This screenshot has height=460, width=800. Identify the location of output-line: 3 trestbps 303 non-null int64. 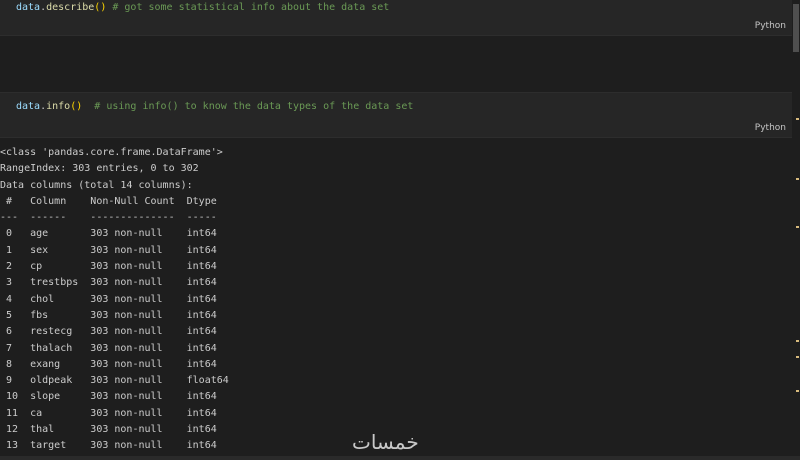
(114, 283).